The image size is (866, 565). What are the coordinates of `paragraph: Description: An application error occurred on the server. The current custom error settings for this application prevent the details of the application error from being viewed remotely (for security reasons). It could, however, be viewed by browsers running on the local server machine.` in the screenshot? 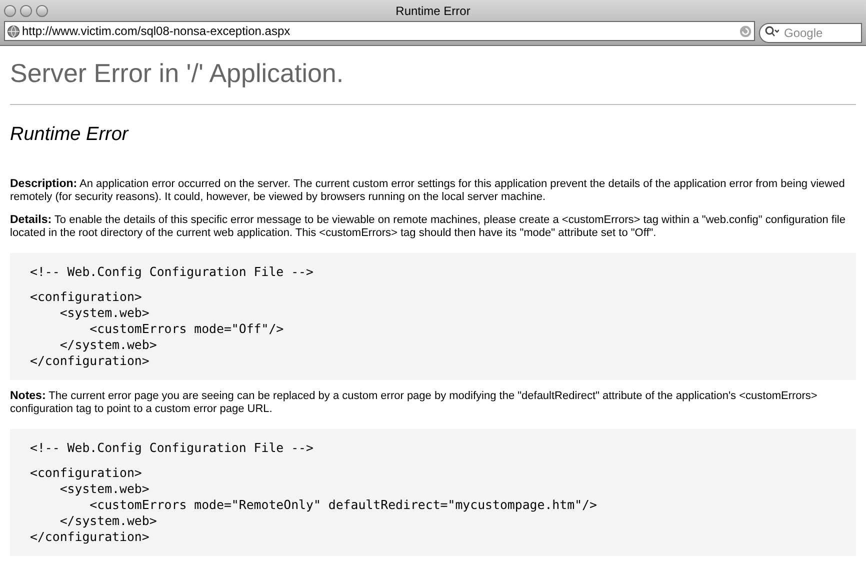 It's located at (428, 191).